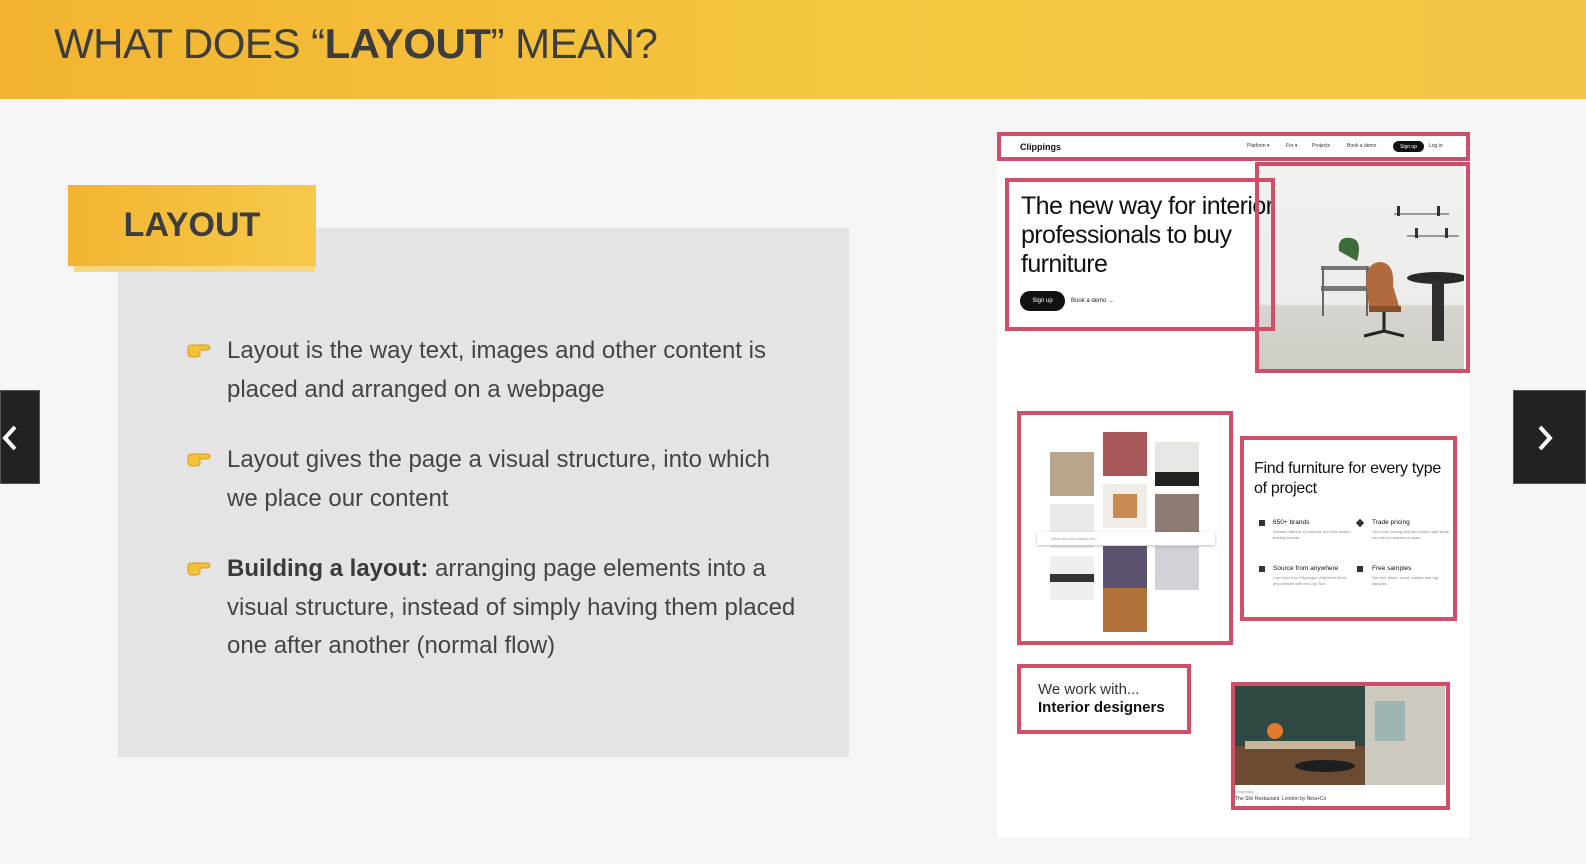 This screenshot has height=864, width=1586. Describe the element at coordinates (793, 49) in the screenshot. I see `slide-header: WHAT DOES “LAYOUT” MEAN?` at that location.